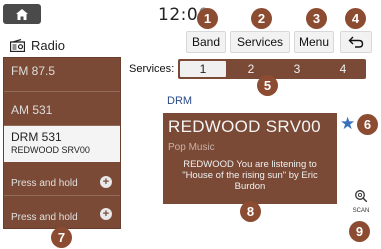  Describe the element at coordinates (343, 69) in the screenshot. I see `service-tab-4: 4` at that location.